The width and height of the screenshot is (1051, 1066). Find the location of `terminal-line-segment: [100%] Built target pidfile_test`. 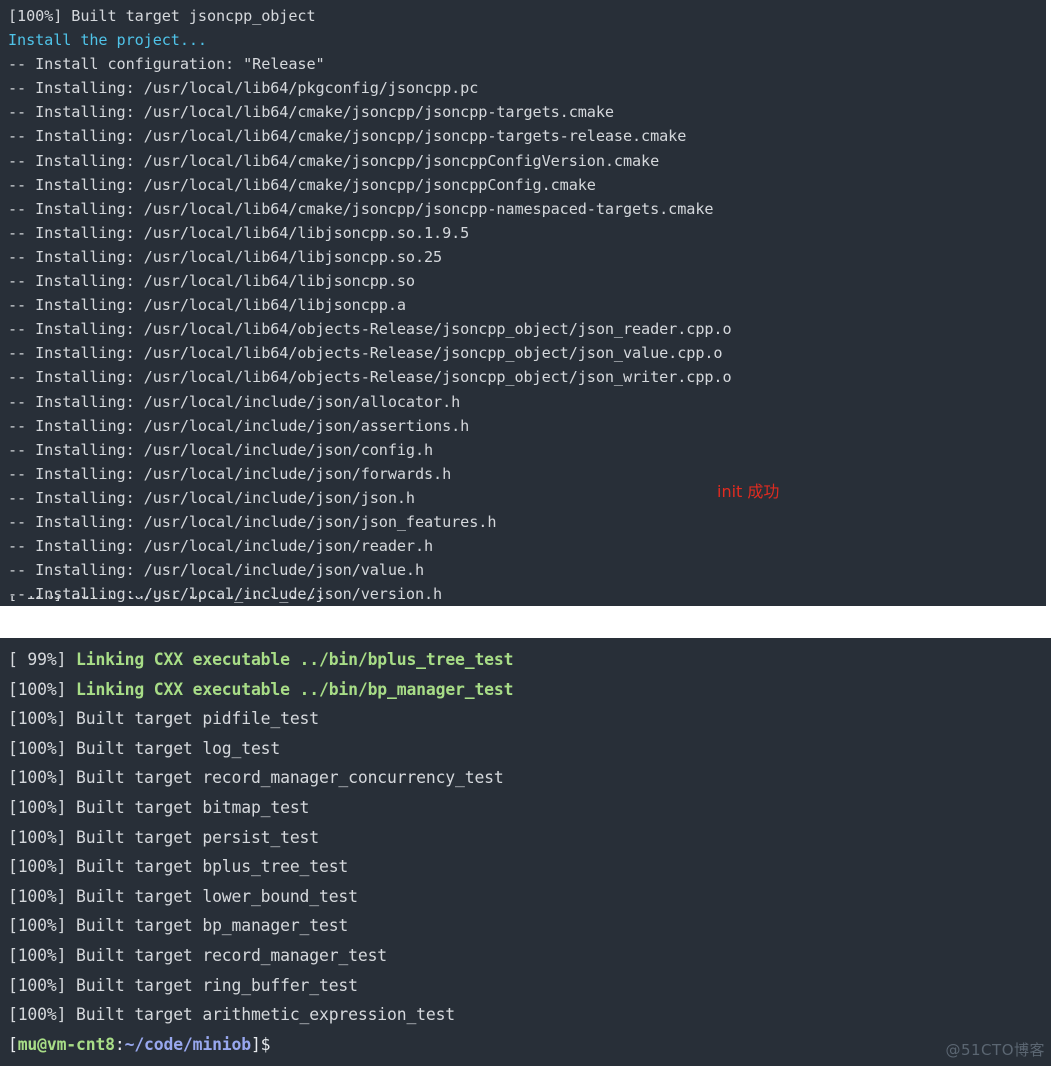

terminal-line-segment: [100%] Built target pidfile_test is located at coordinates (163, 719).